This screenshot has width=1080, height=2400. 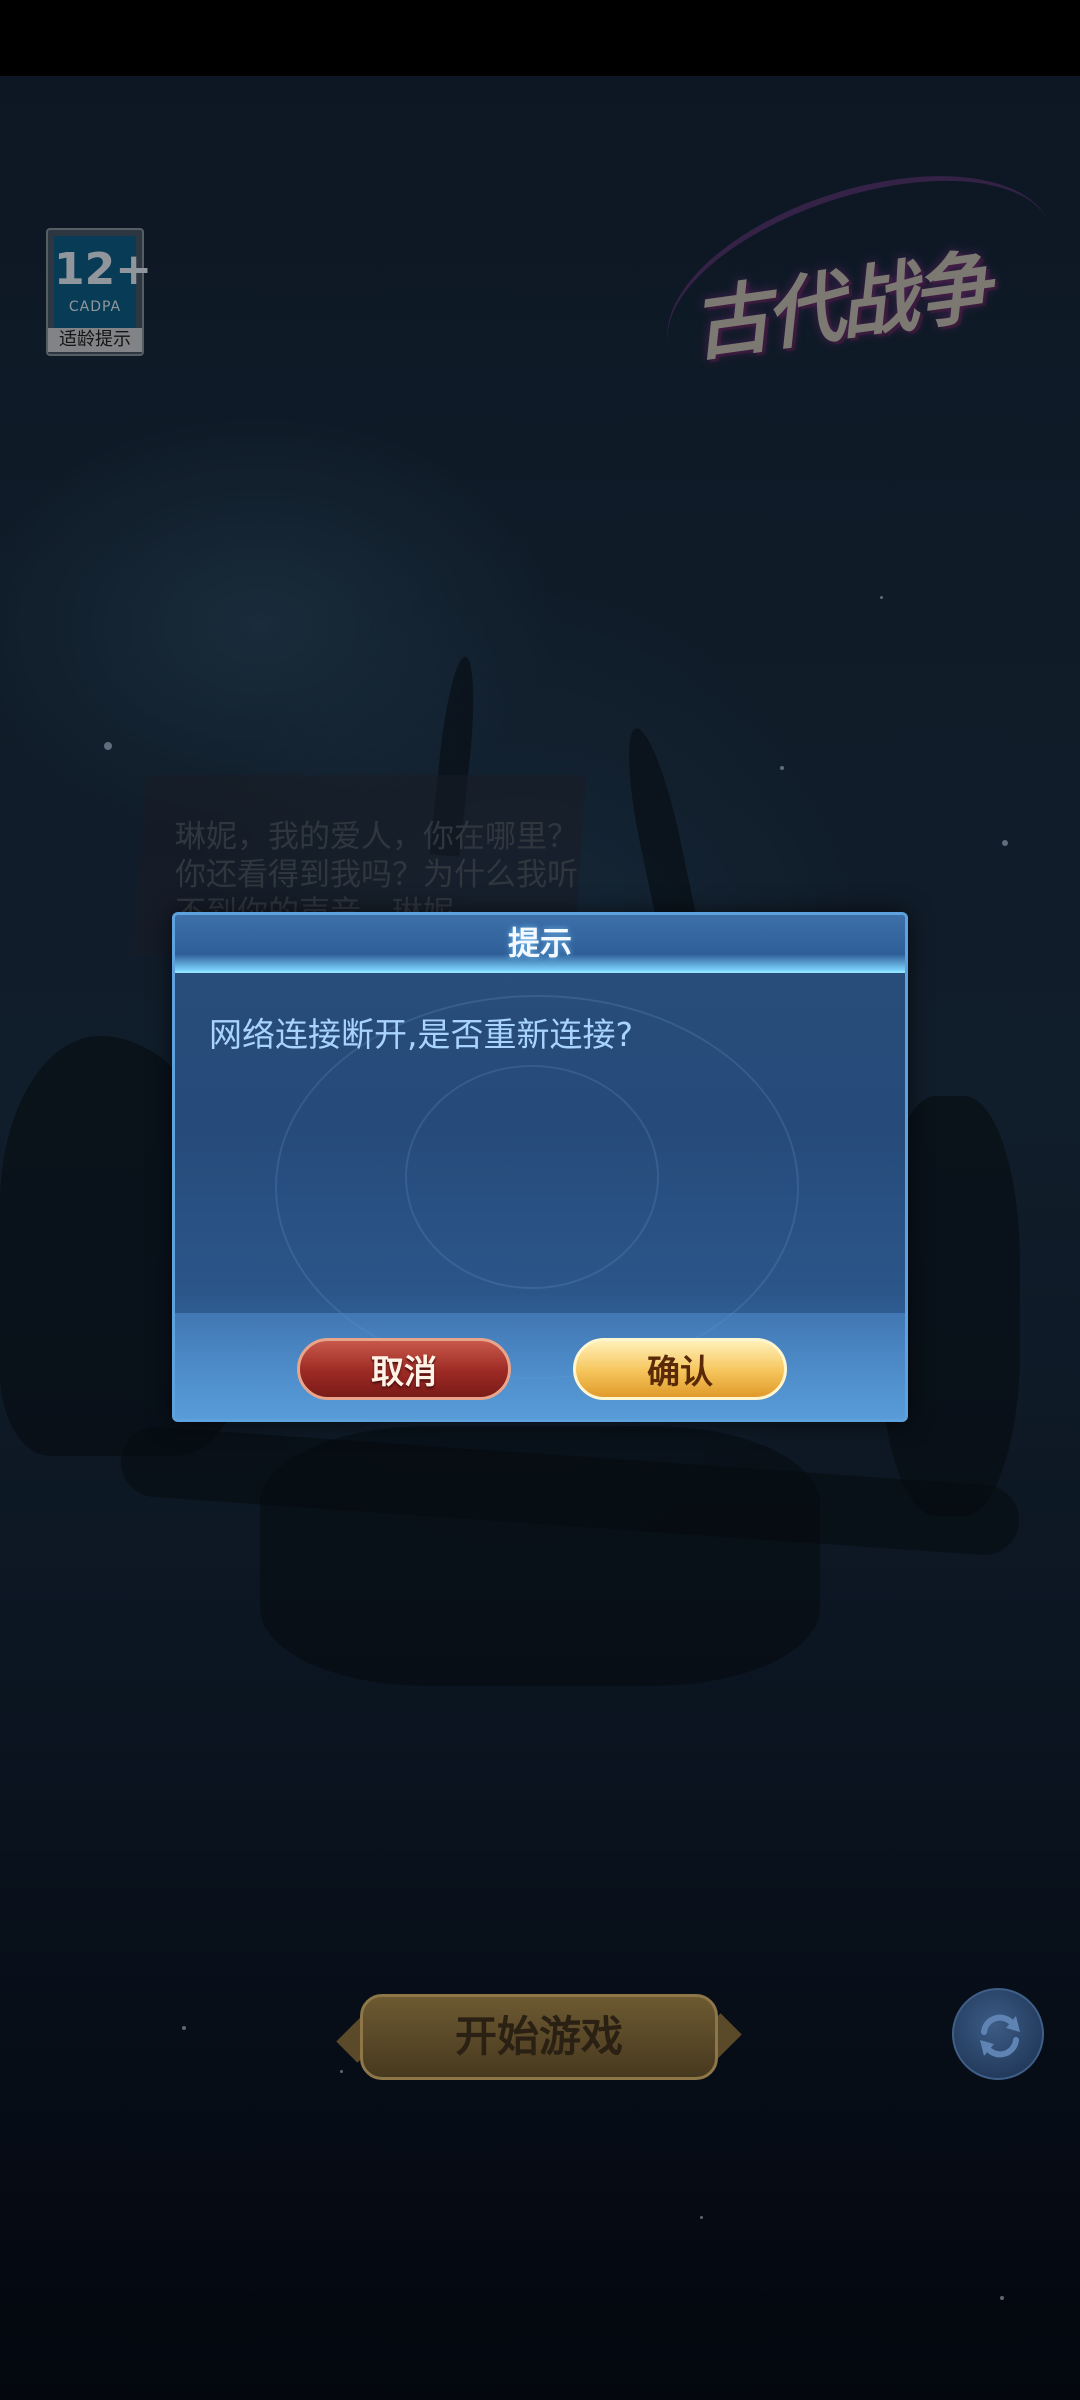 I want to click on dialog-message: 网络连接断开,是否重新连接?, so click(x=421, y=1034).